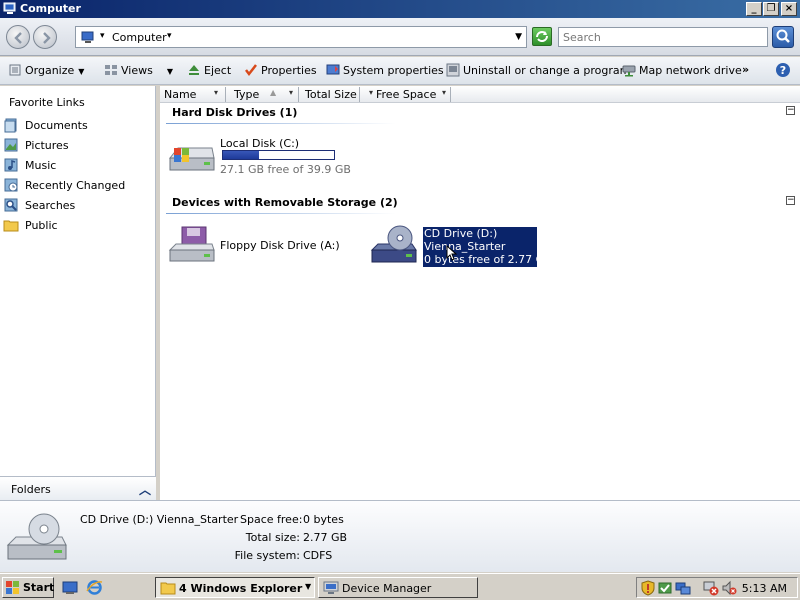 The height and width of the screenshot is (600, 800). Describe the element at coordinates (94, 587) in the screenshot. I see `internet-explorer-icon` at that location.